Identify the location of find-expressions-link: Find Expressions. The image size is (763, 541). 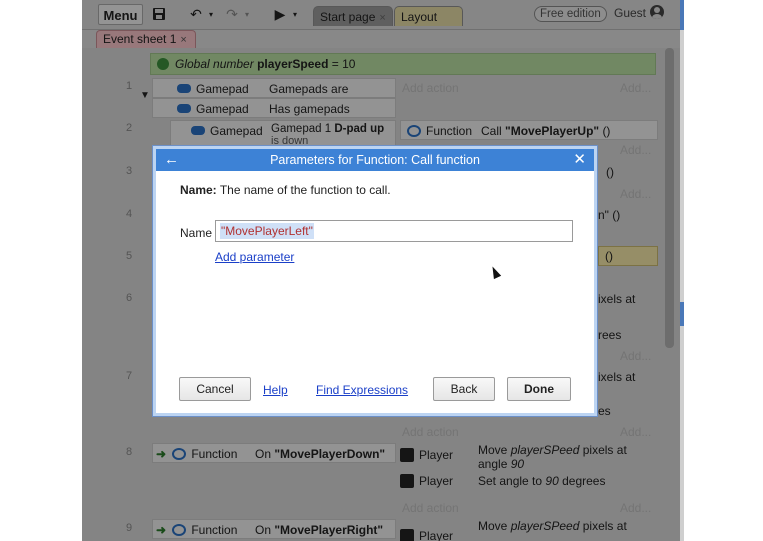
(362, 390).